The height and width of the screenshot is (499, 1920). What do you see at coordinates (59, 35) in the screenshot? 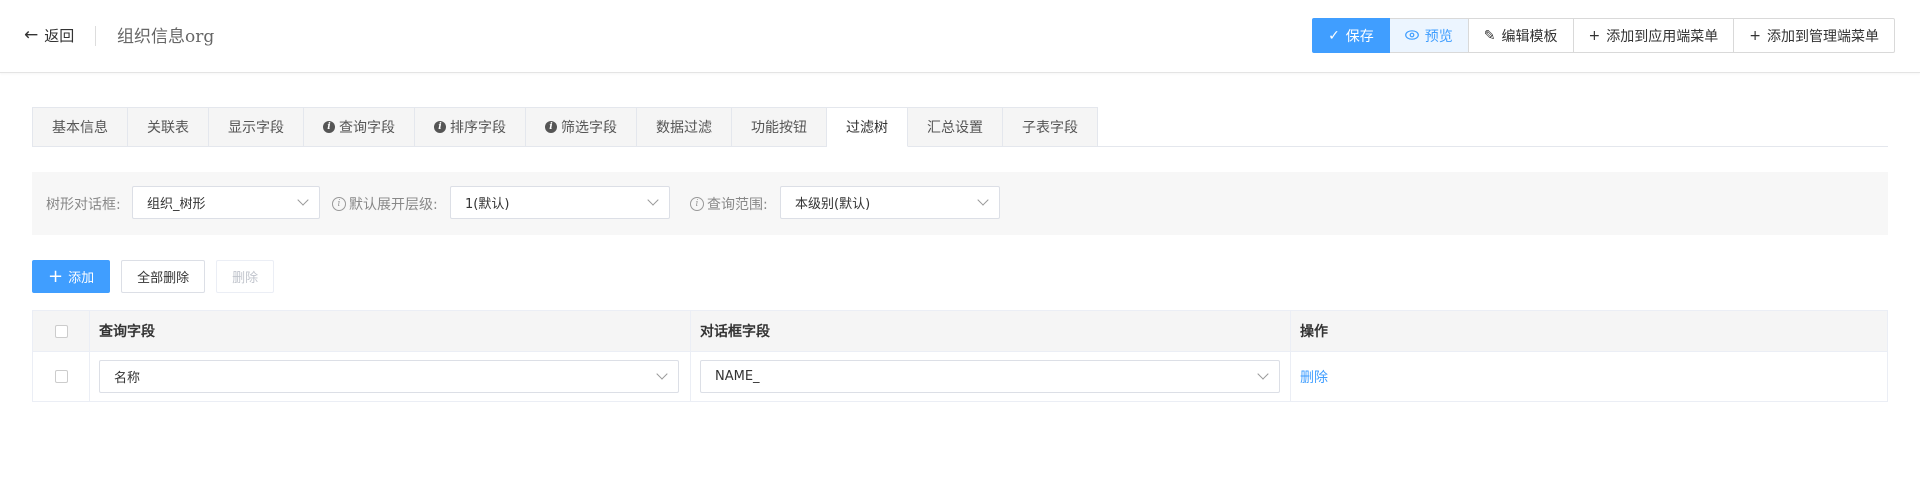
I see `back-label: 返回` at bounding box center [59, 35].